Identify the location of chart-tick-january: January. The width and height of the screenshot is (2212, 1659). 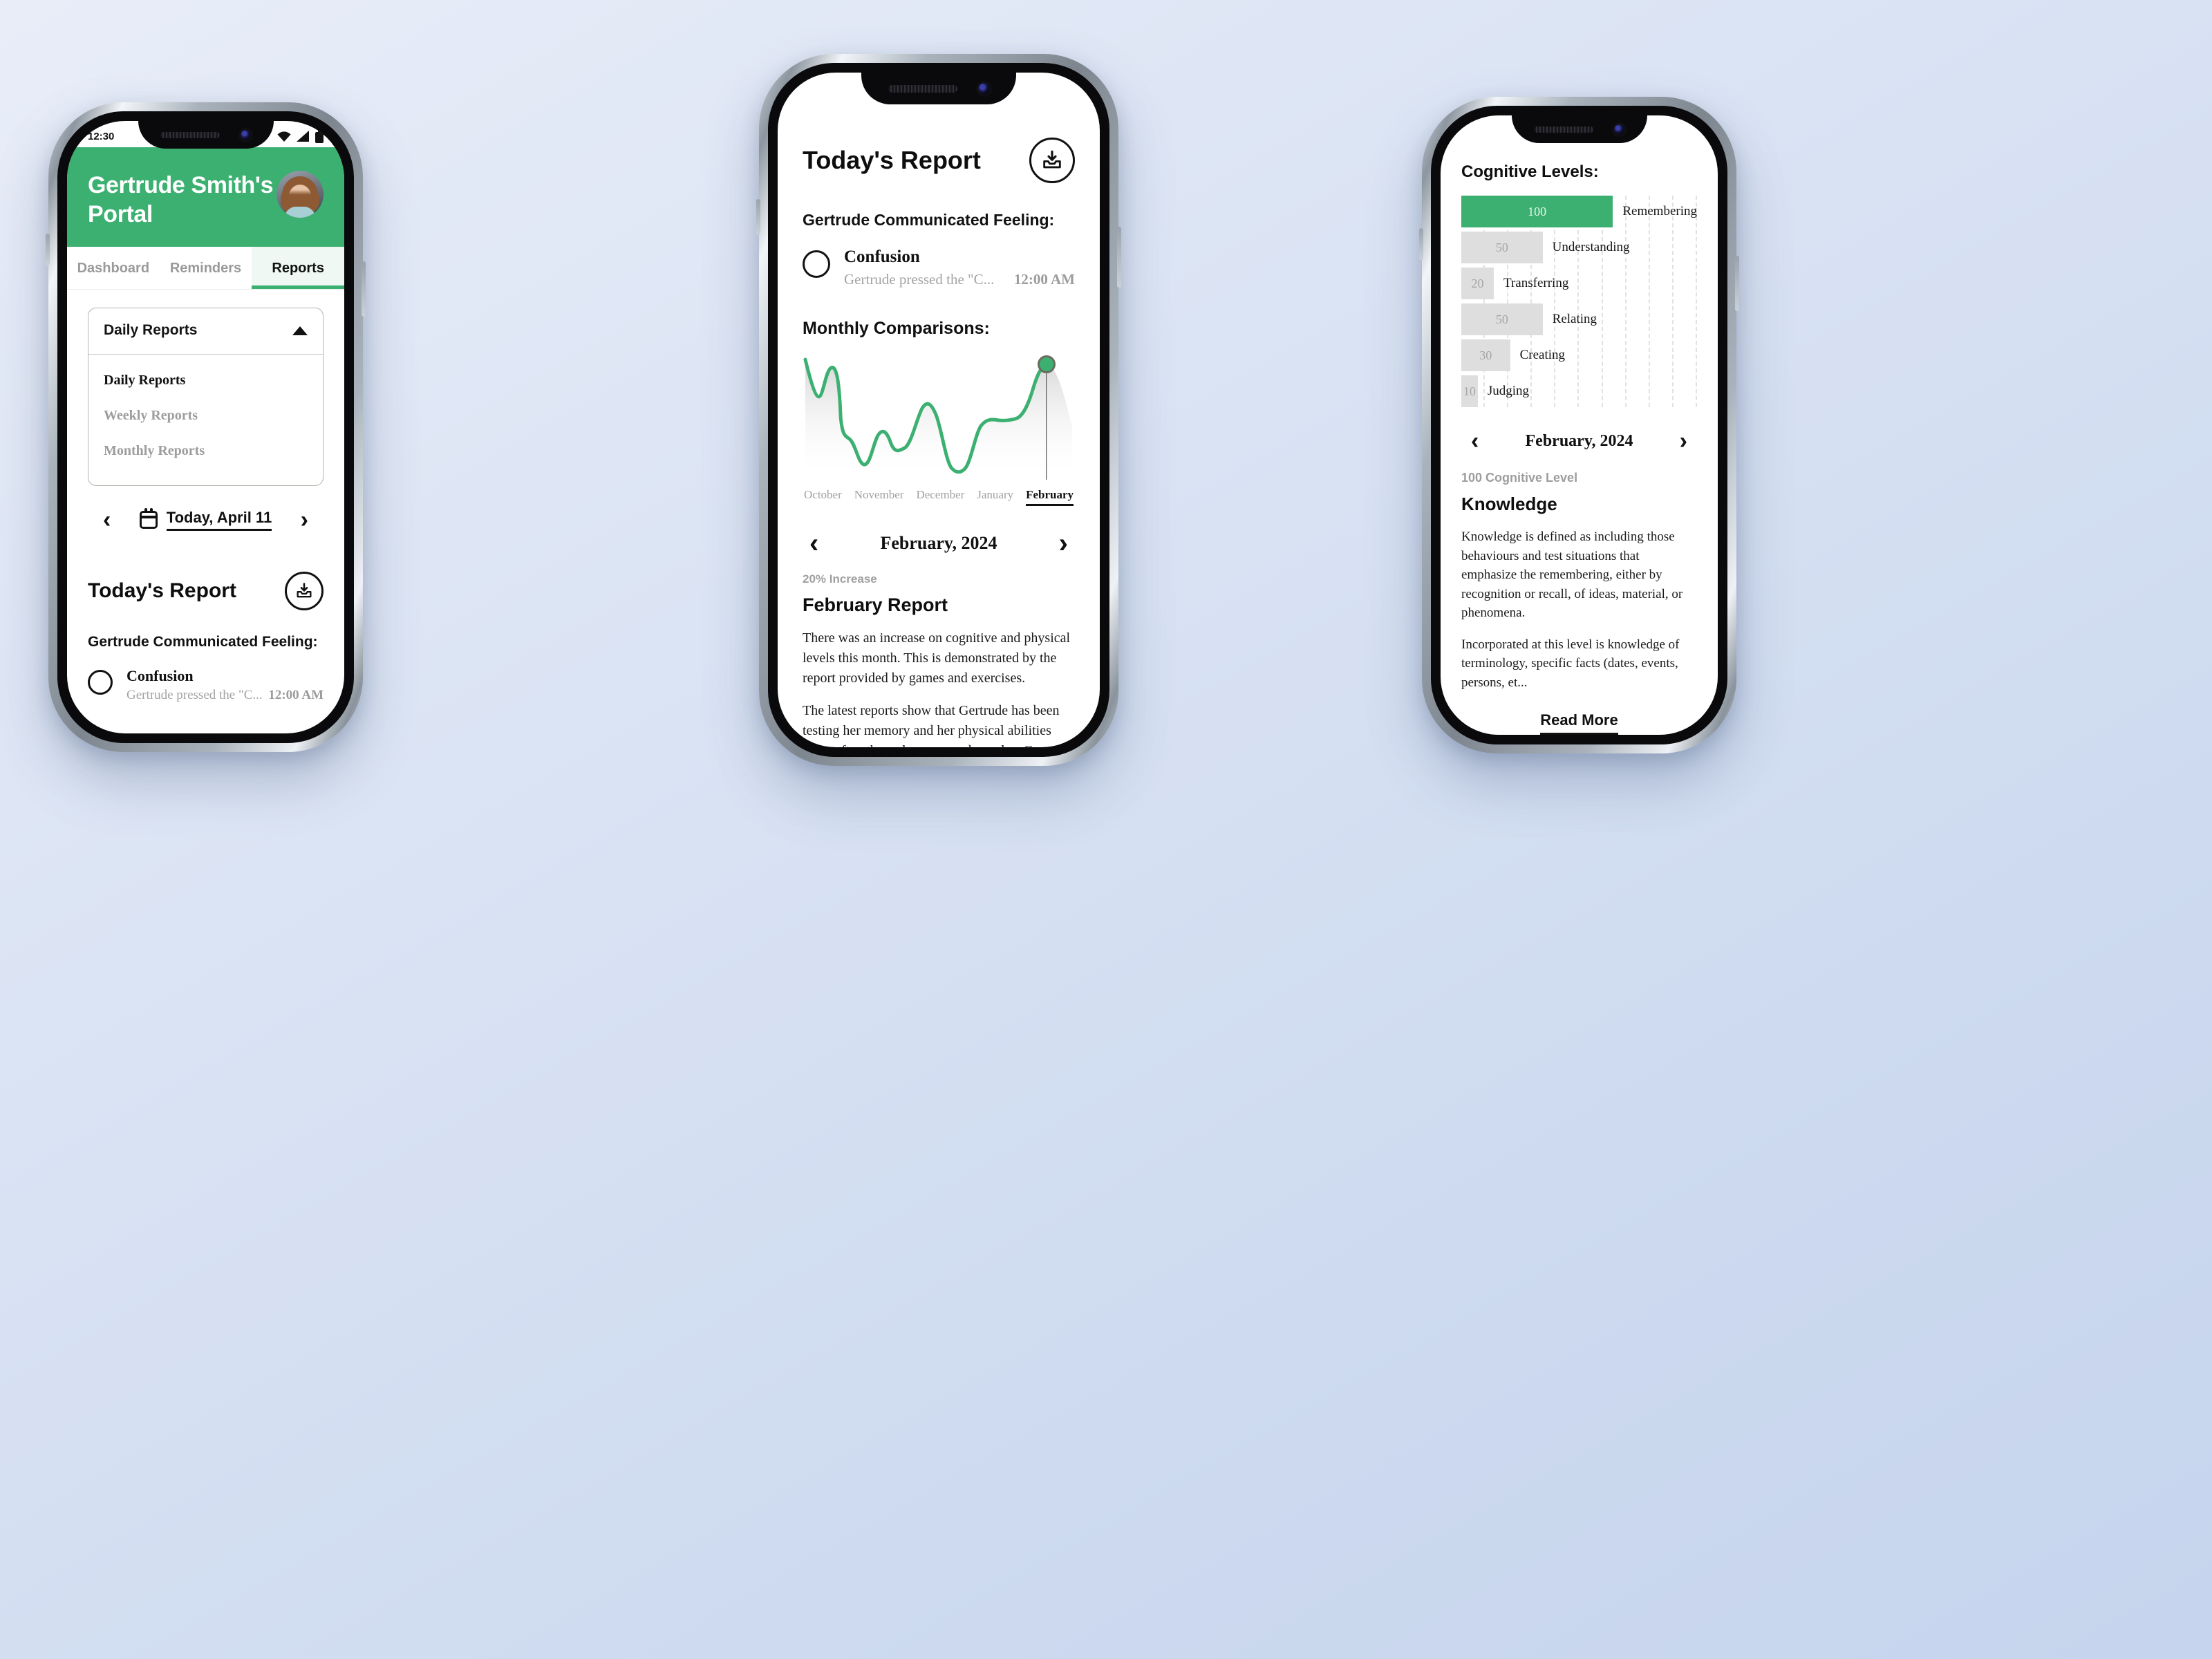
(995, 494).